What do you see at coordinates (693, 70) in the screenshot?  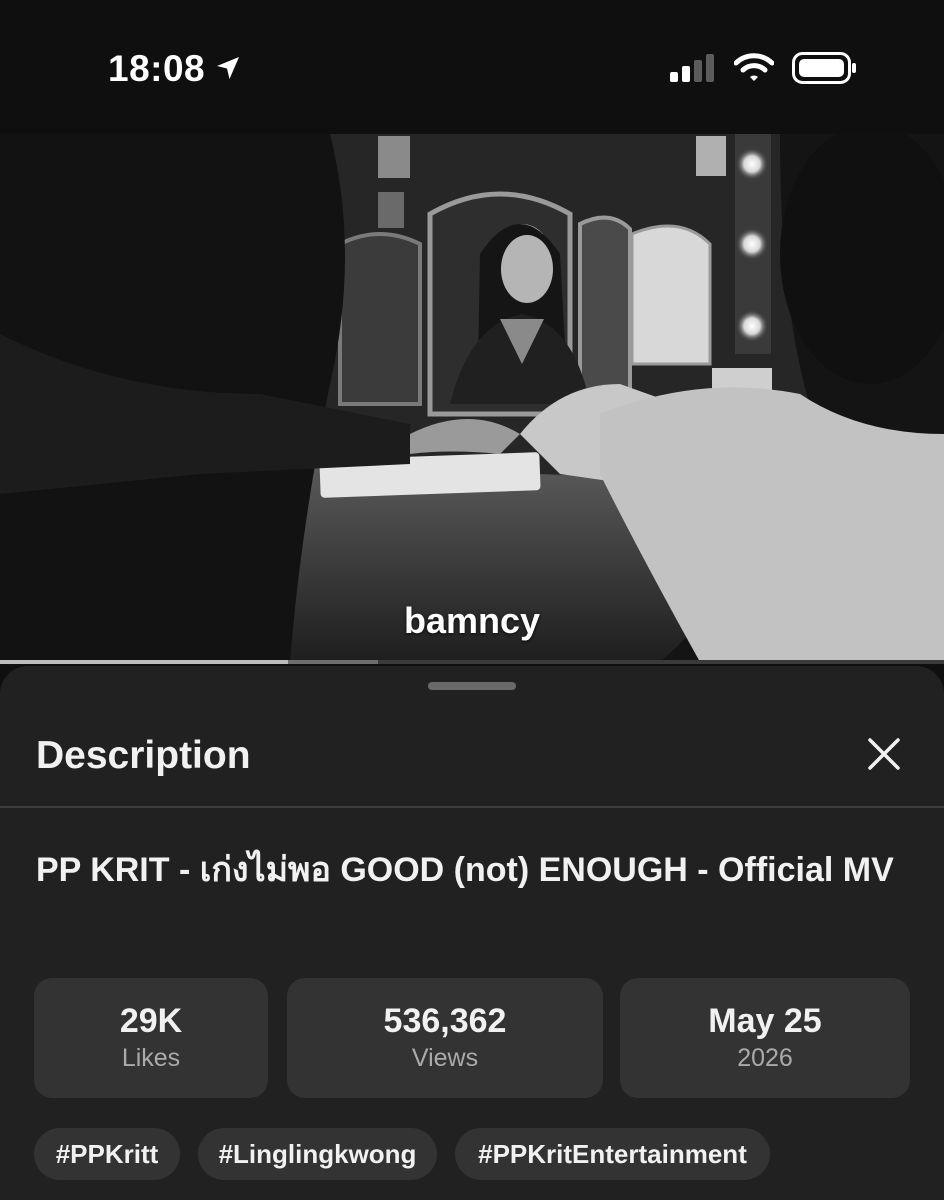 I see `cellular-signal-icon` at bounding box center [693, 70].